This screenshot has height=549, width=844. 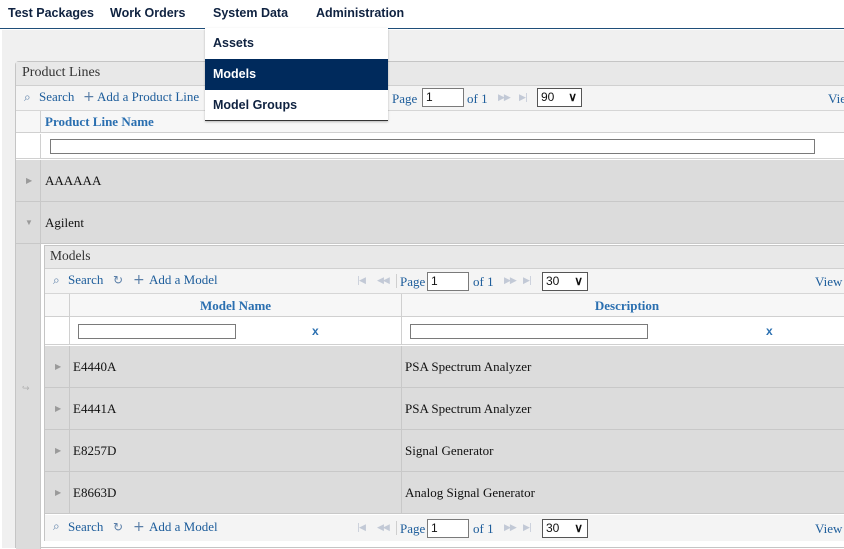 I want to click on model-name-cell: E8257D, so click(x=236, y=451).